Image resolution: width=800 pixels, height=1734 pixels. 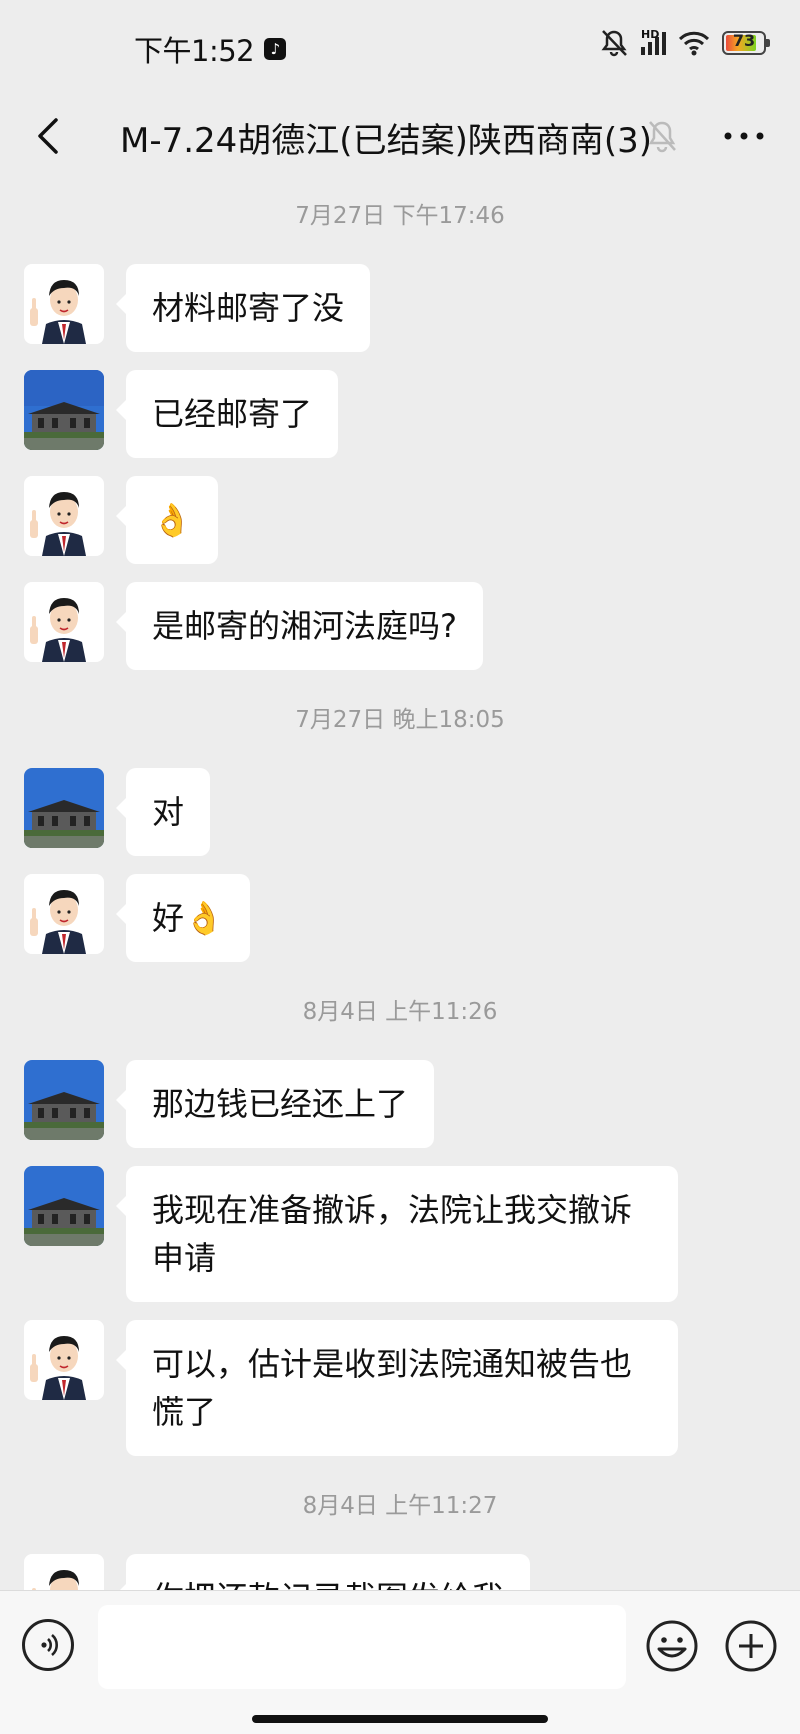 I want to click on timestamp: 7月27日 下午17:46, so click(x=400, y=216).